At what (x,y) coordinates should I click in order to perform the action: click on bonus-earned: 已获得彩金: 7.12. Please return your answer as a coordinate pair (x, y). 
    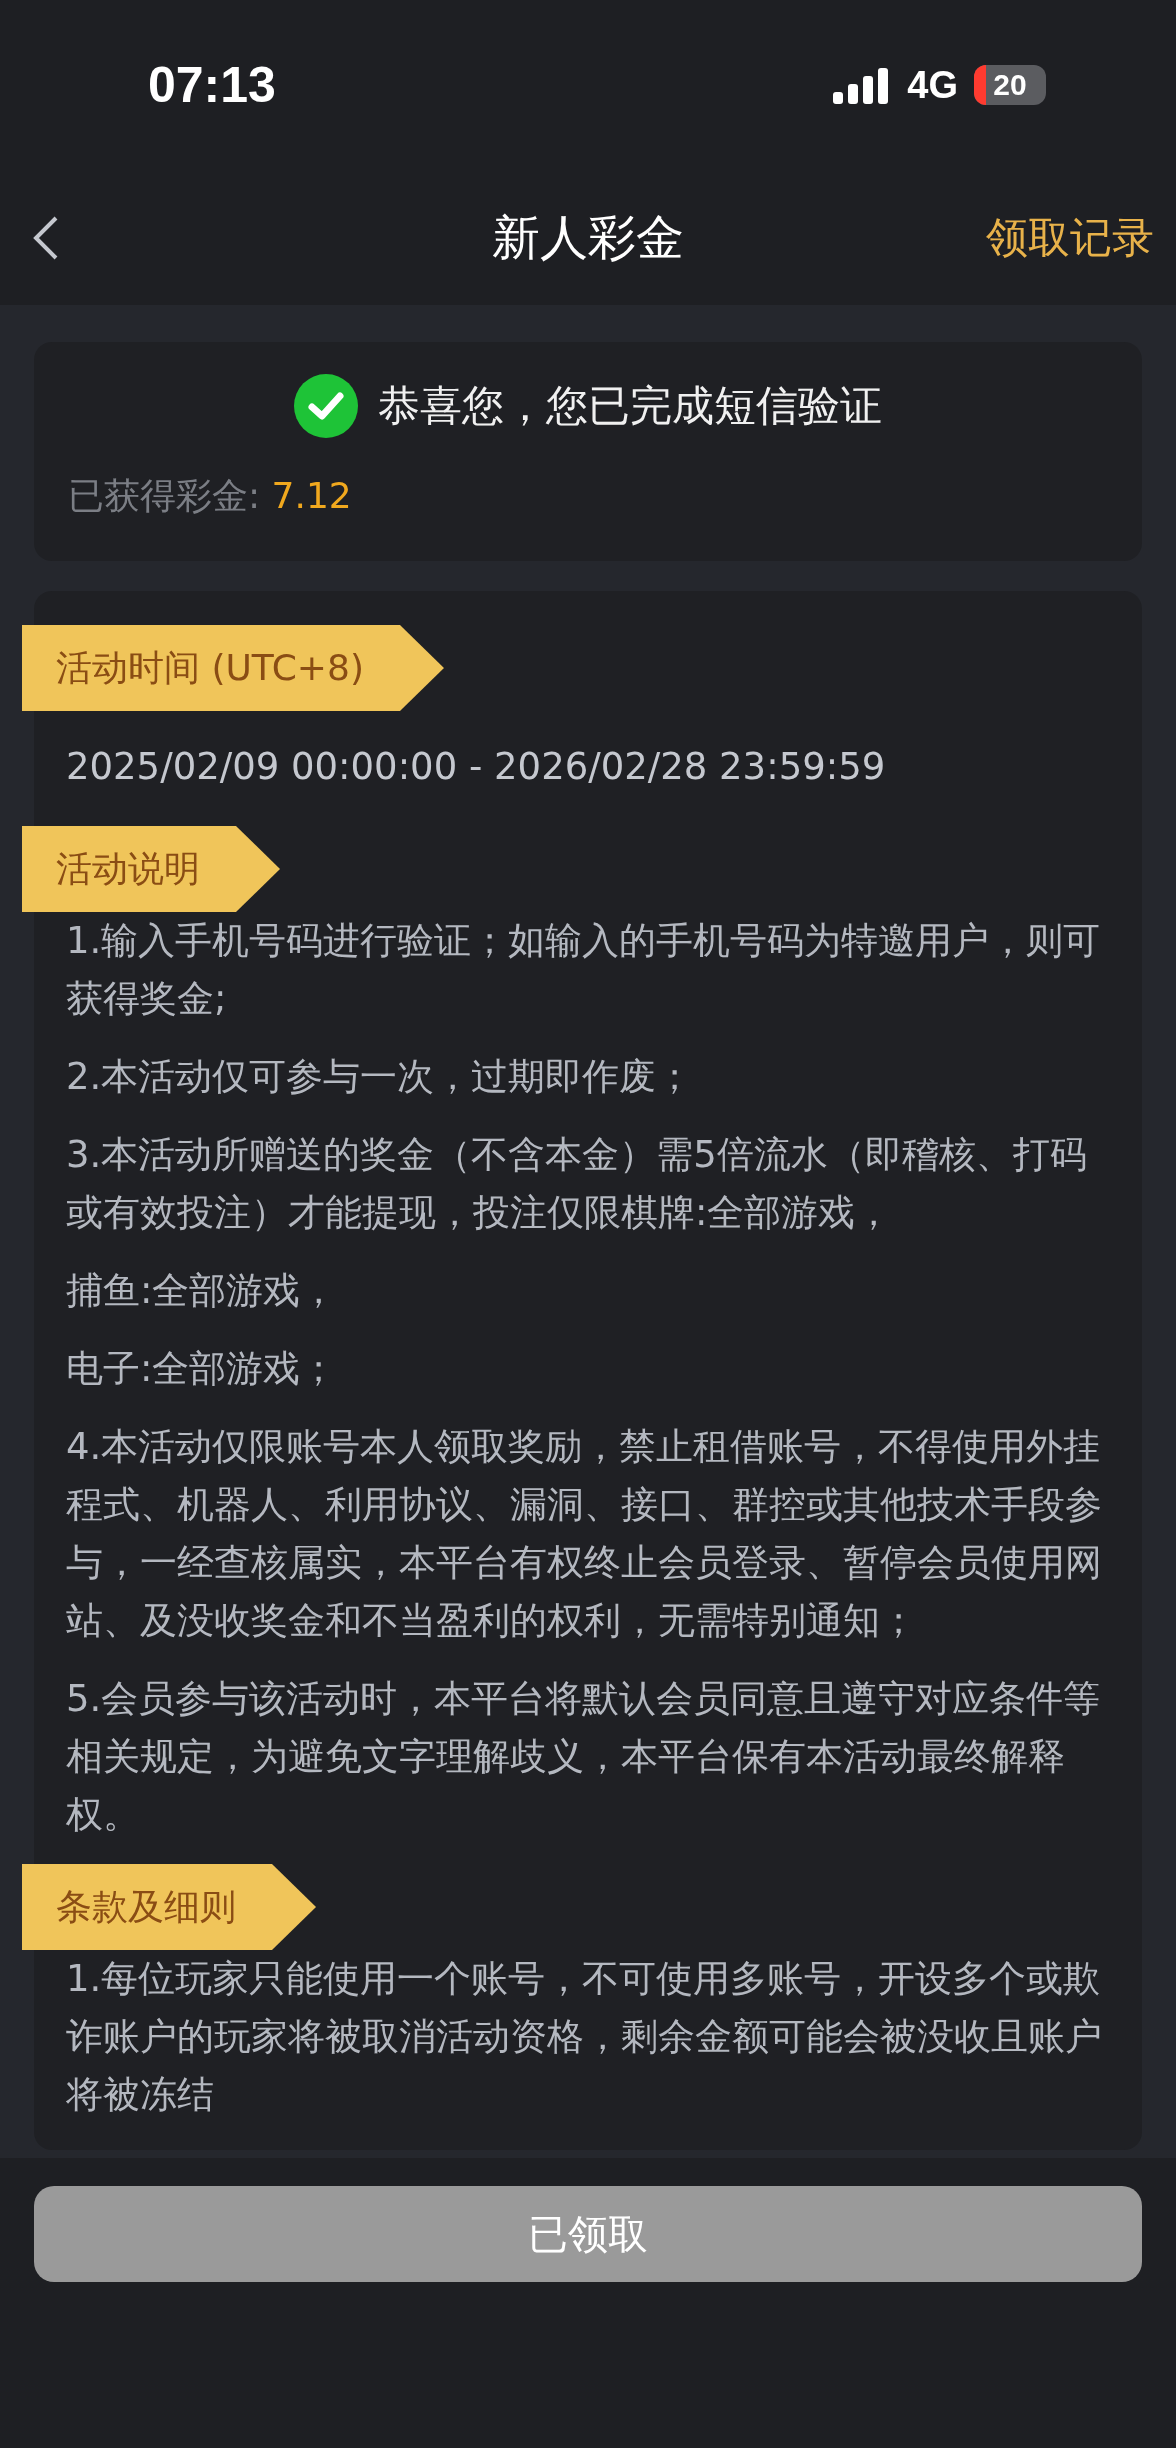
    Looking at the image, I should click on (210, 496).